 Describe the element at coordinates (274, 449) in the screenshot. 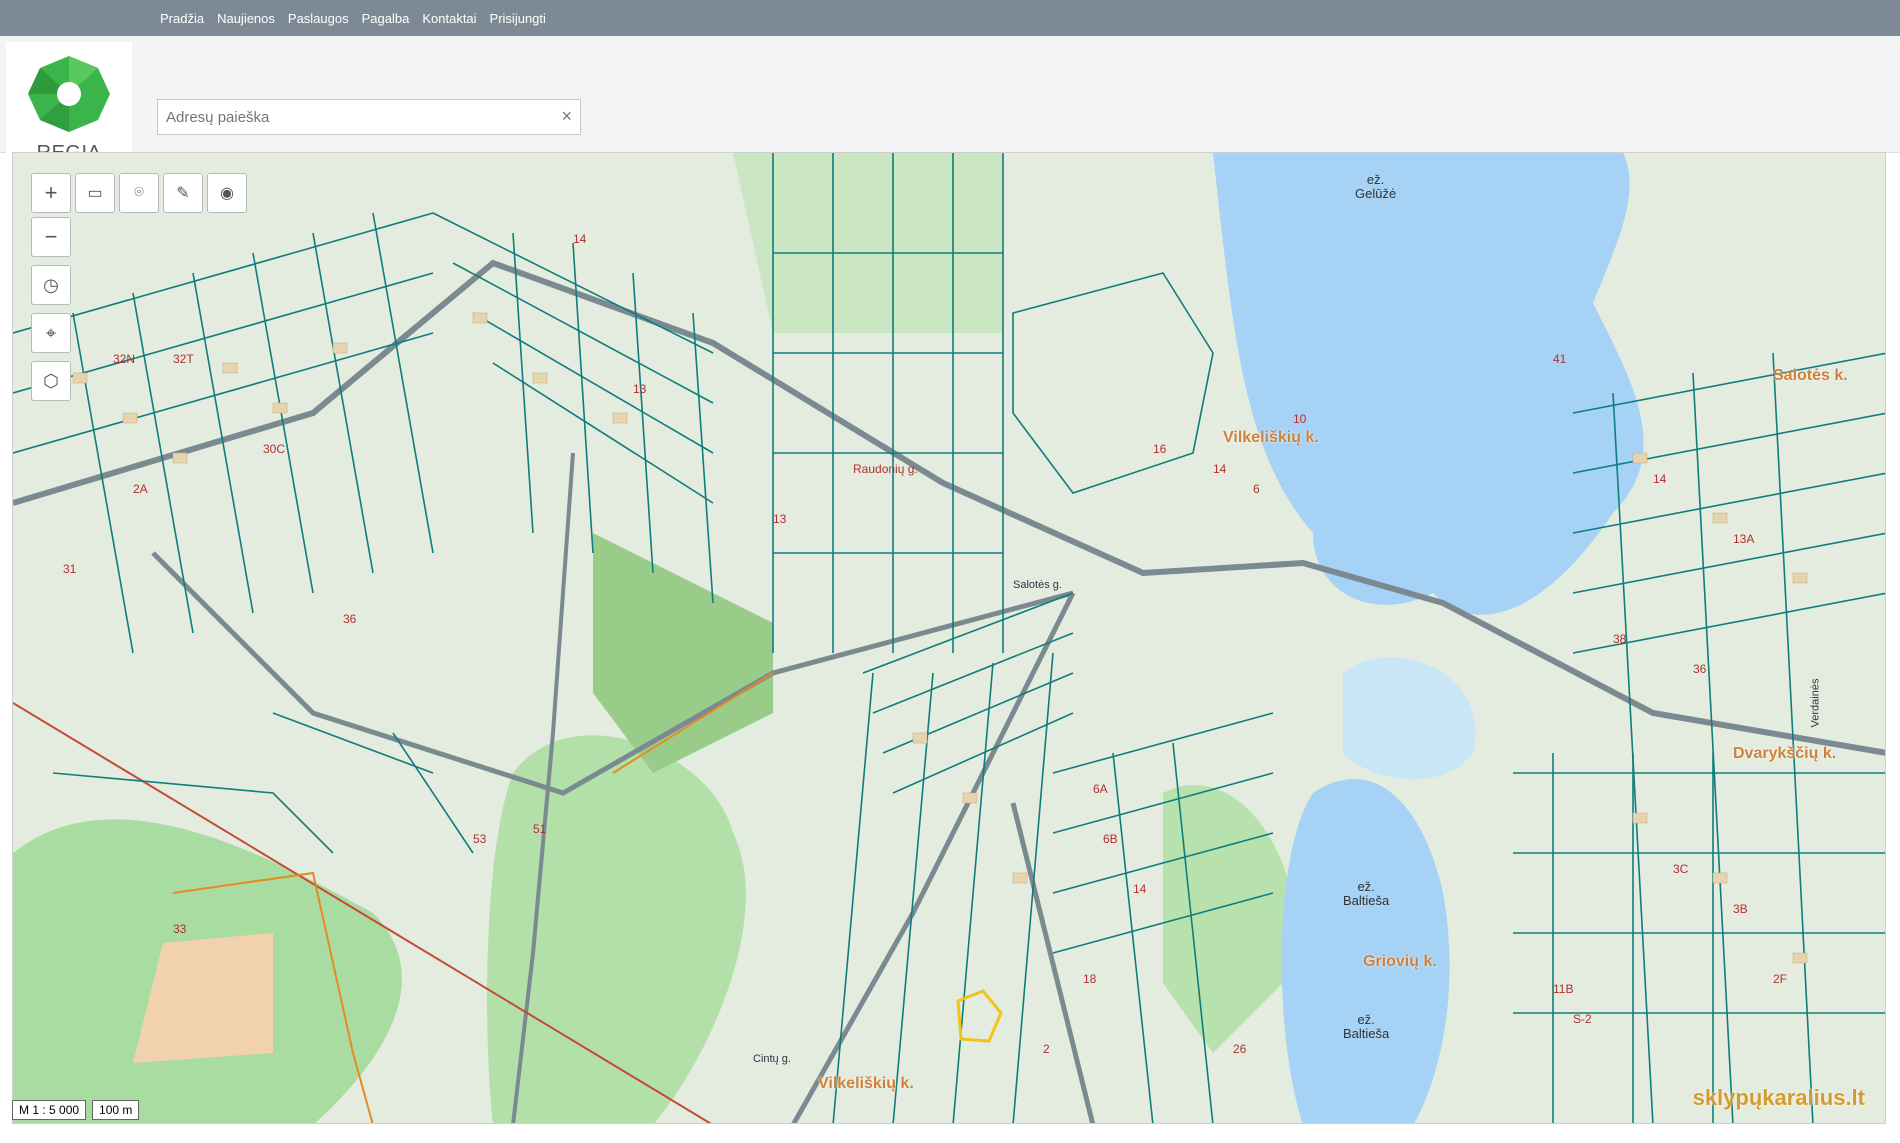

I see `svg-text: 30C` at that location.